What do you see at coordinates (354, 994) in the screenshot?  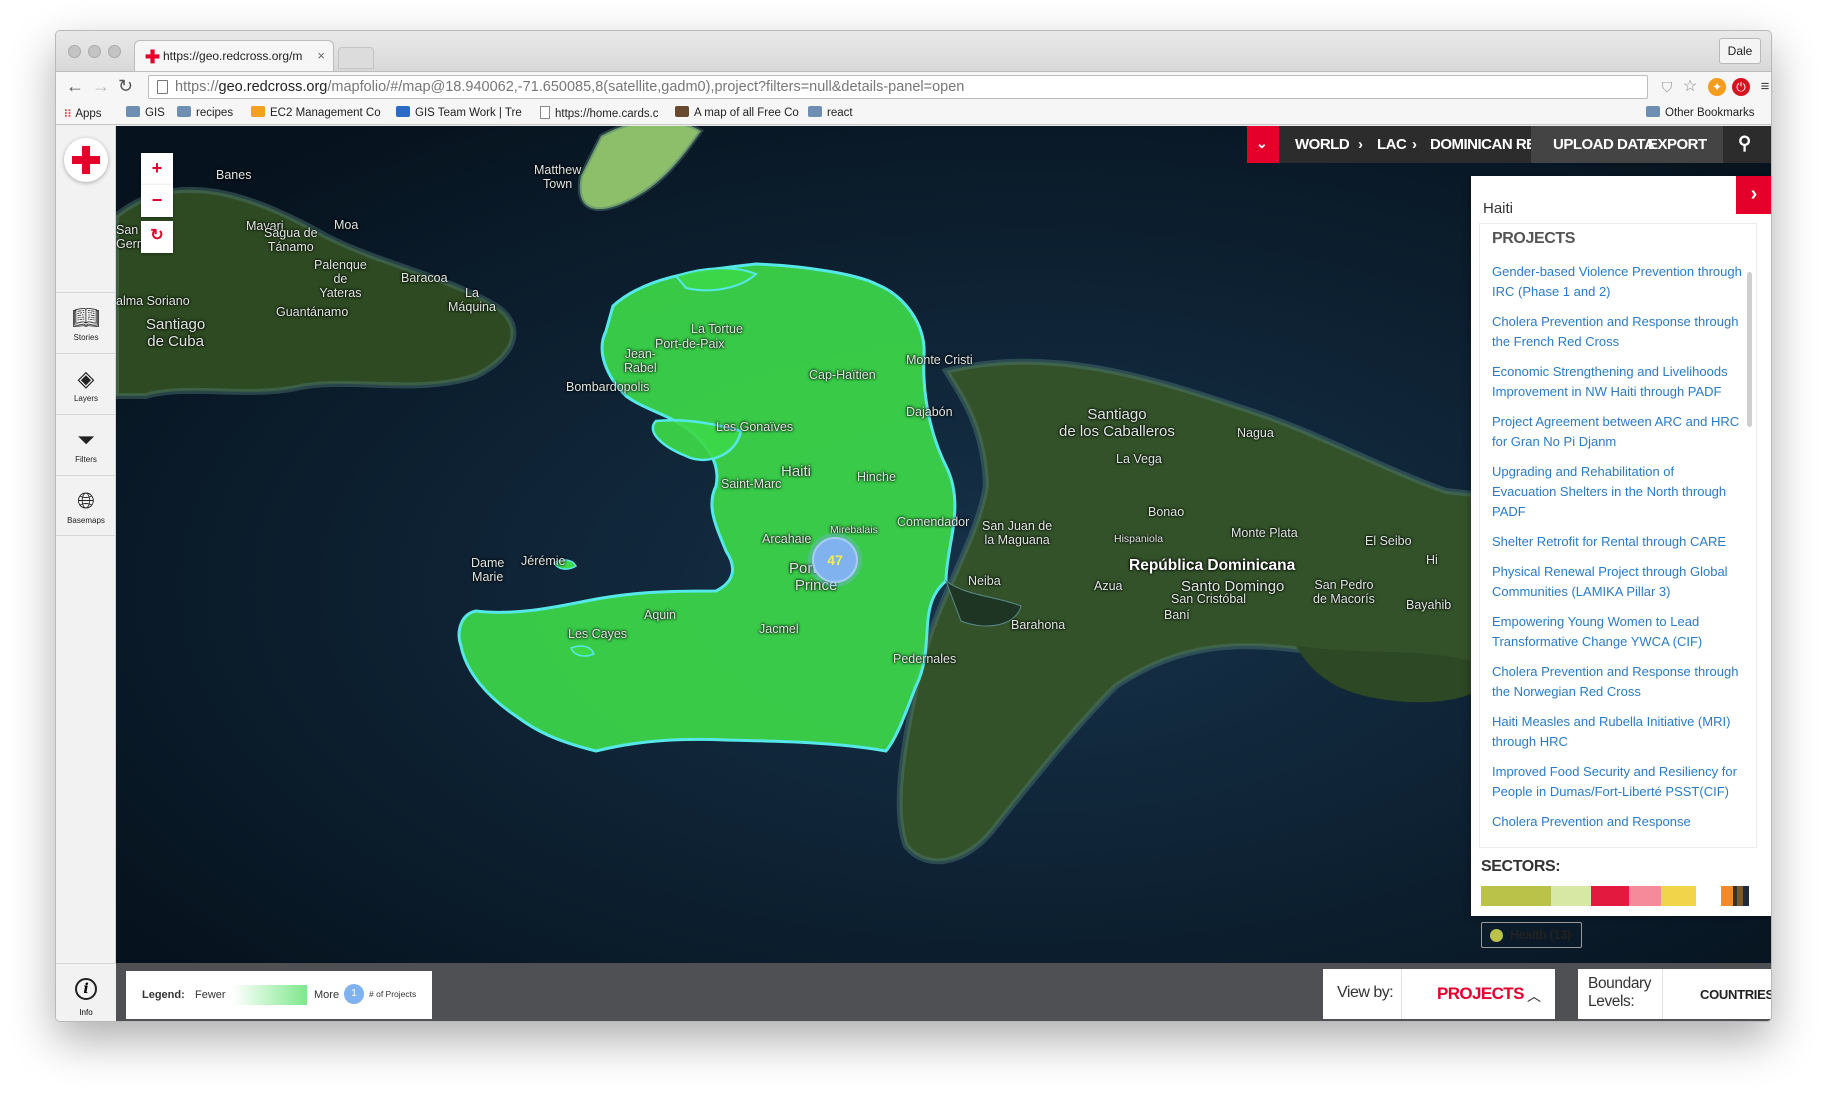 I see `legend-cluster-dot: 1` at bounding box center [354, 994].